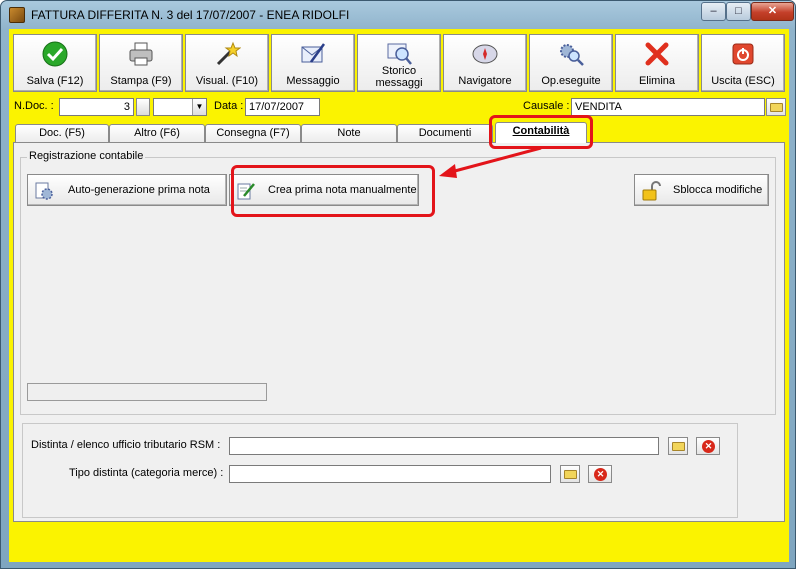  I want to click on preview-button: Visual. (F10), so click(227, 63).